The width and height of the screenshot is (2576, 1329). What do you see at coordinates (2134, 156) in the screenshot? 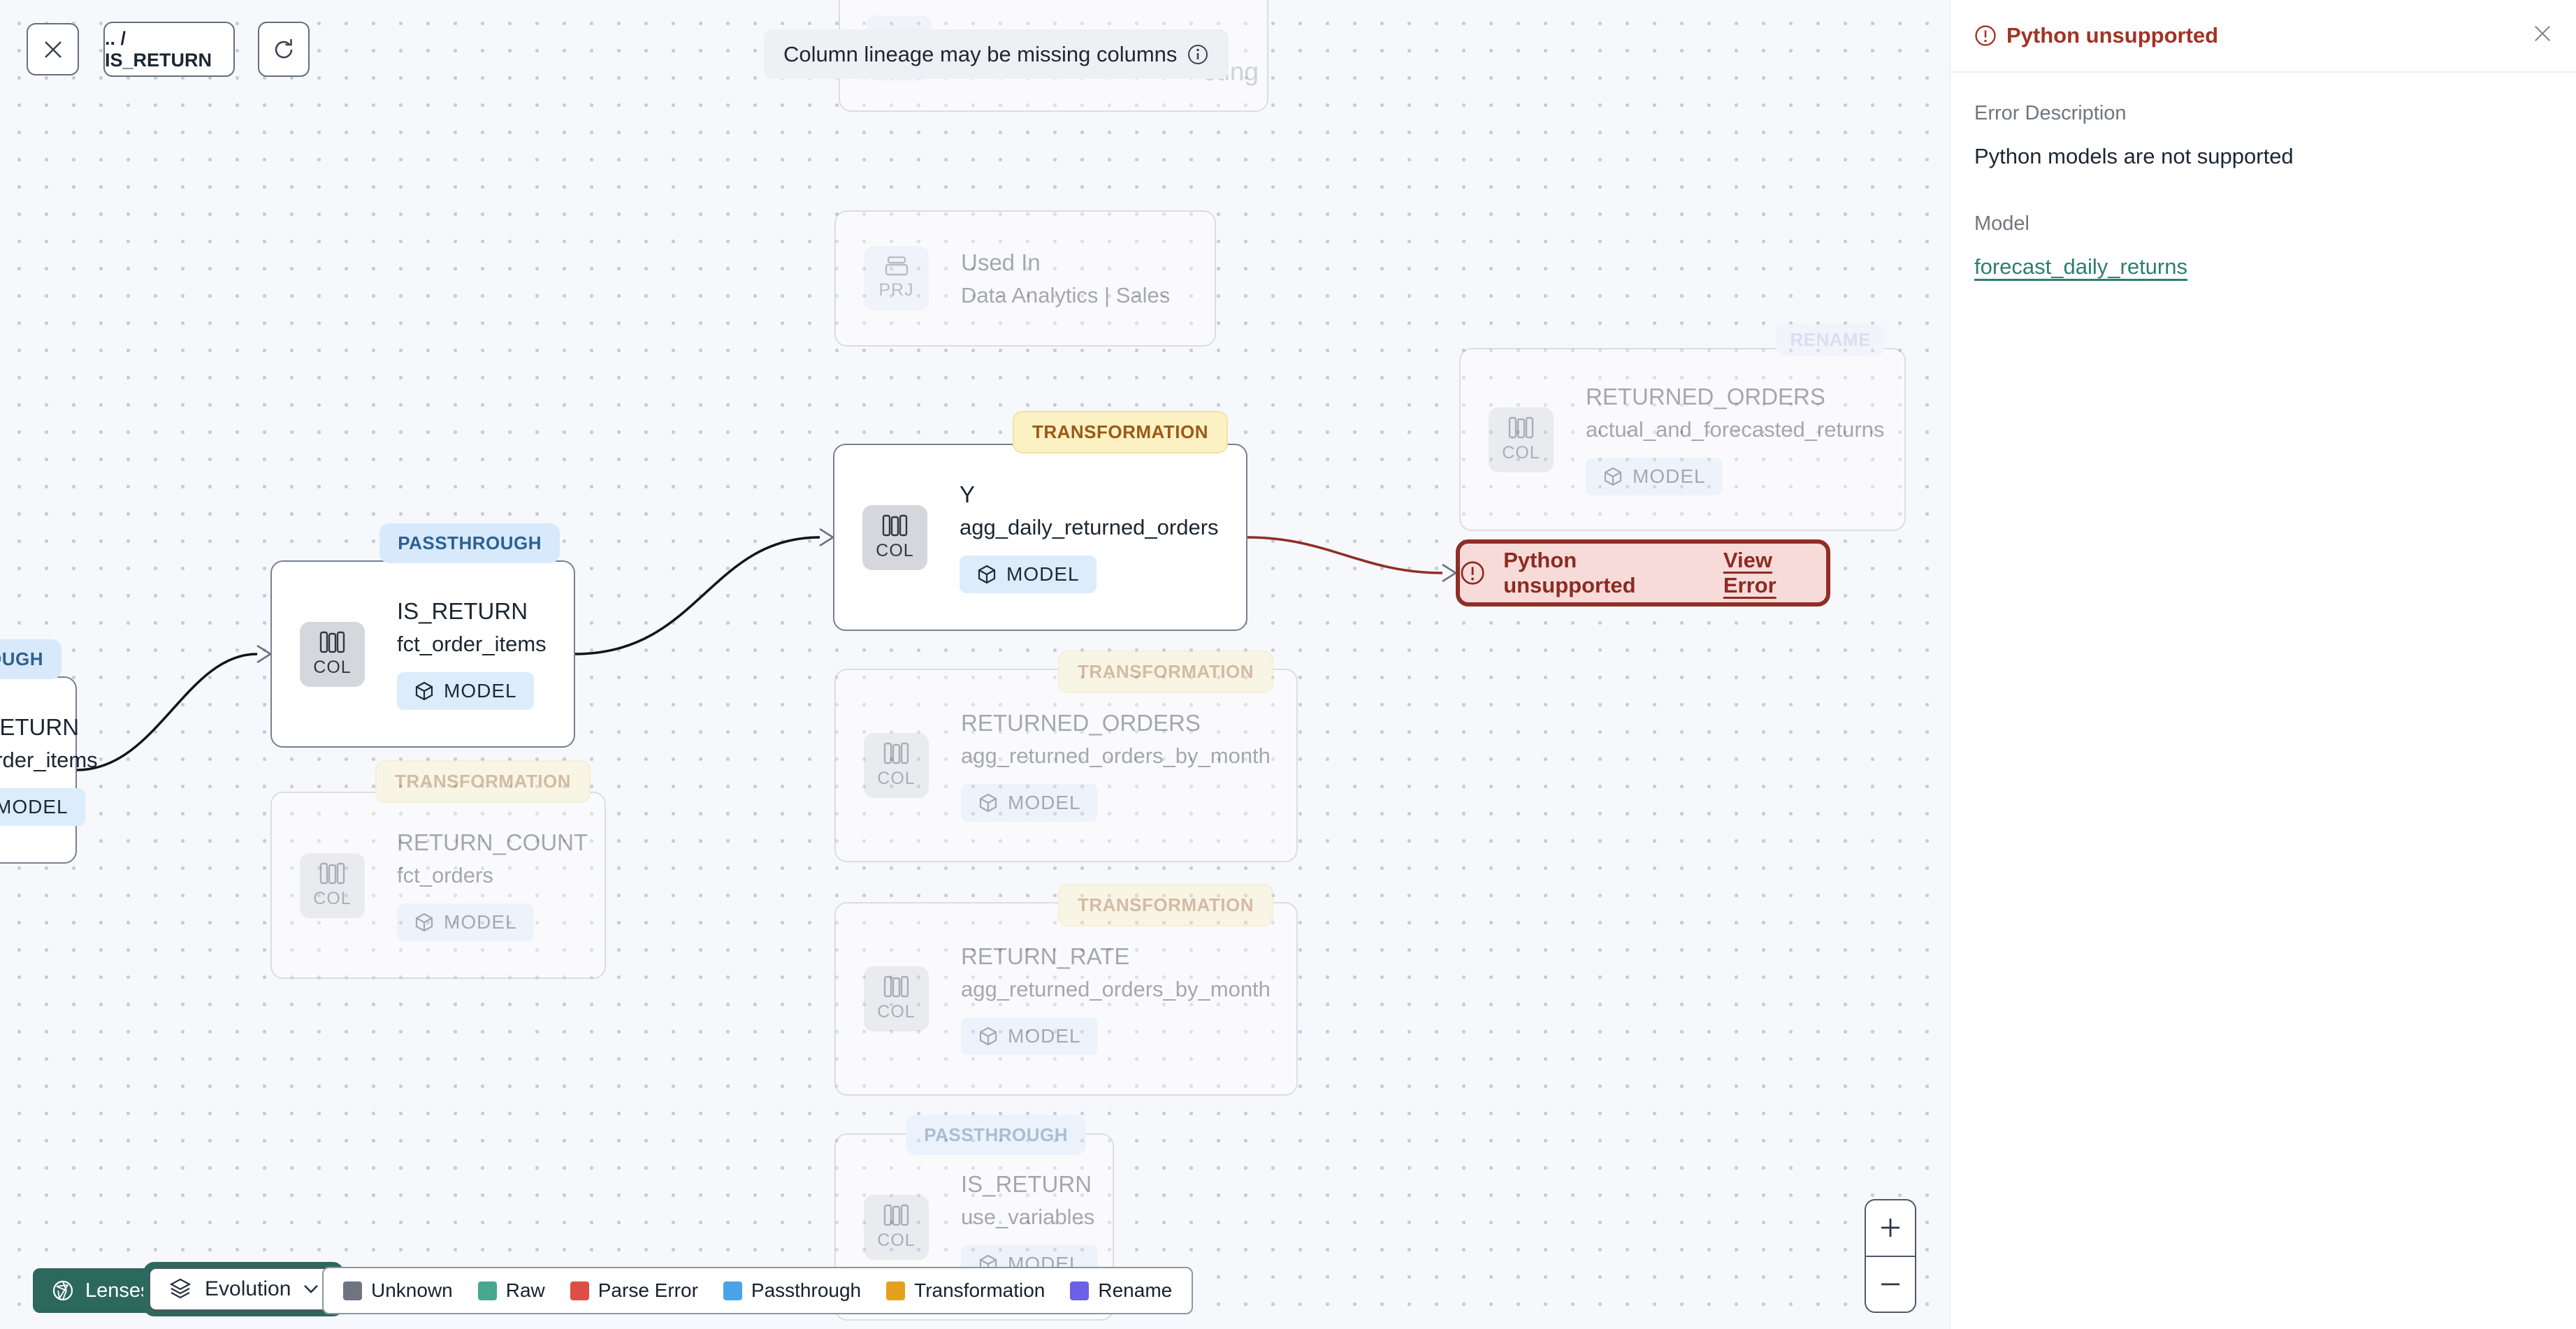
I see `error-description-text: Python models are not supported` at bounding box center [2134, 156].